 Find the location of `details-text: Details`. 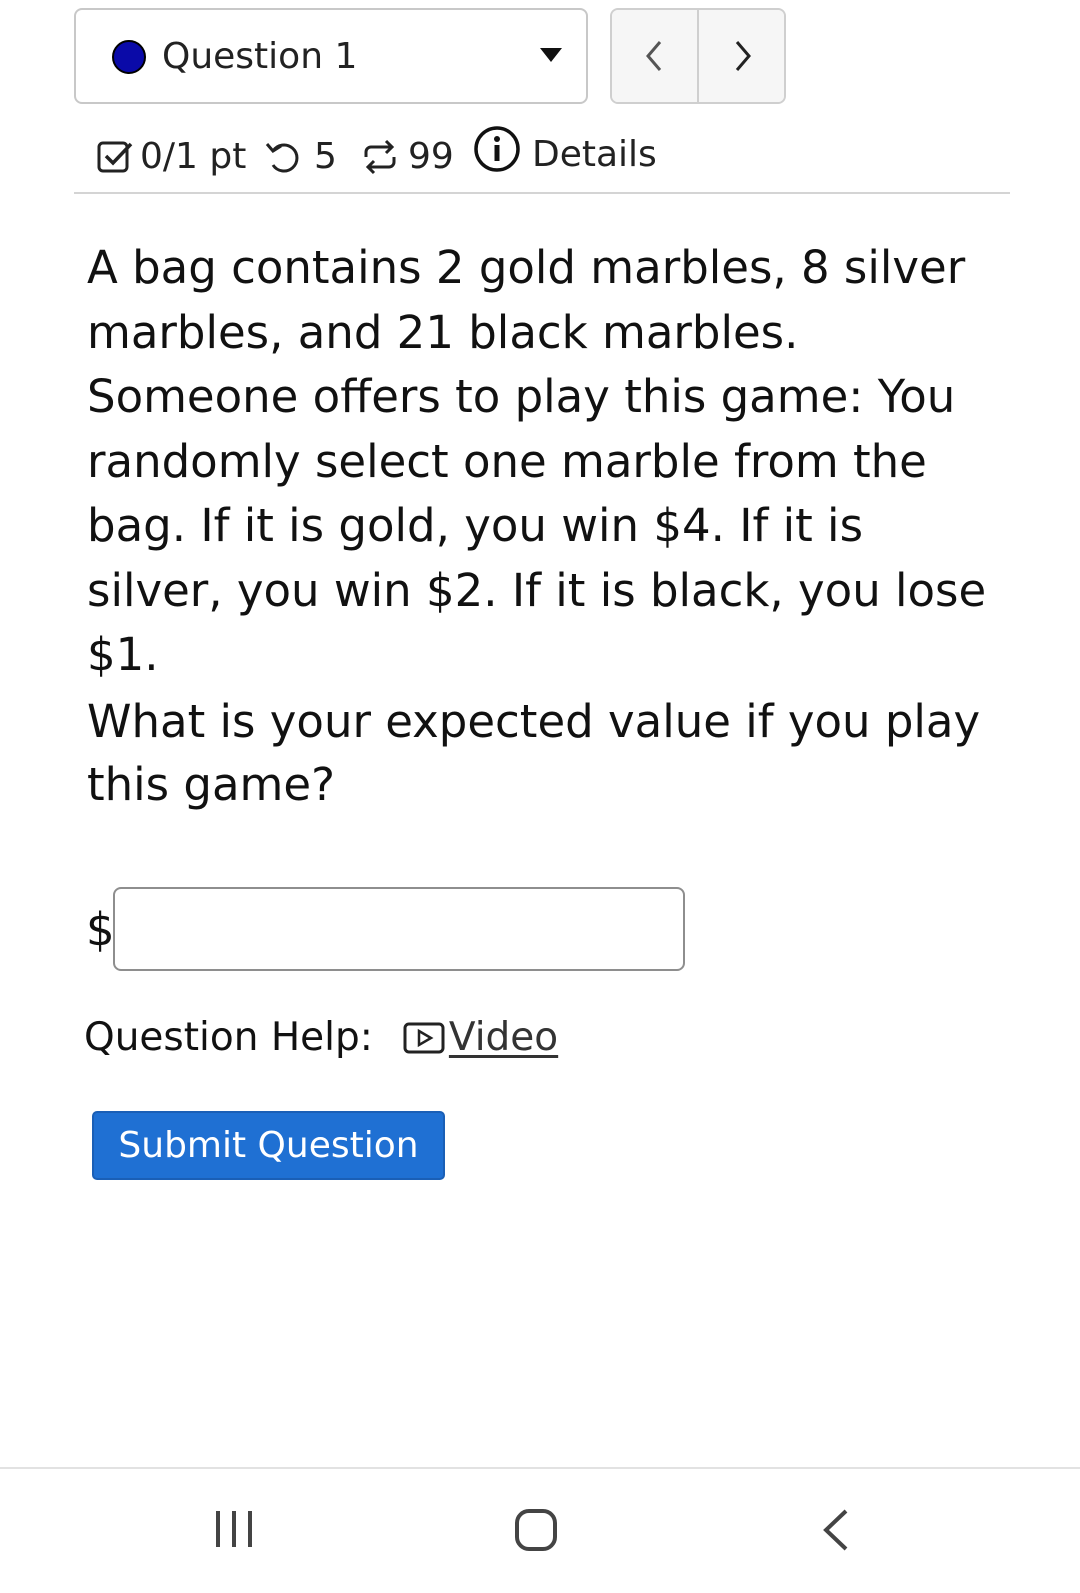

details-text: Details is located at coordinates (594, 154).